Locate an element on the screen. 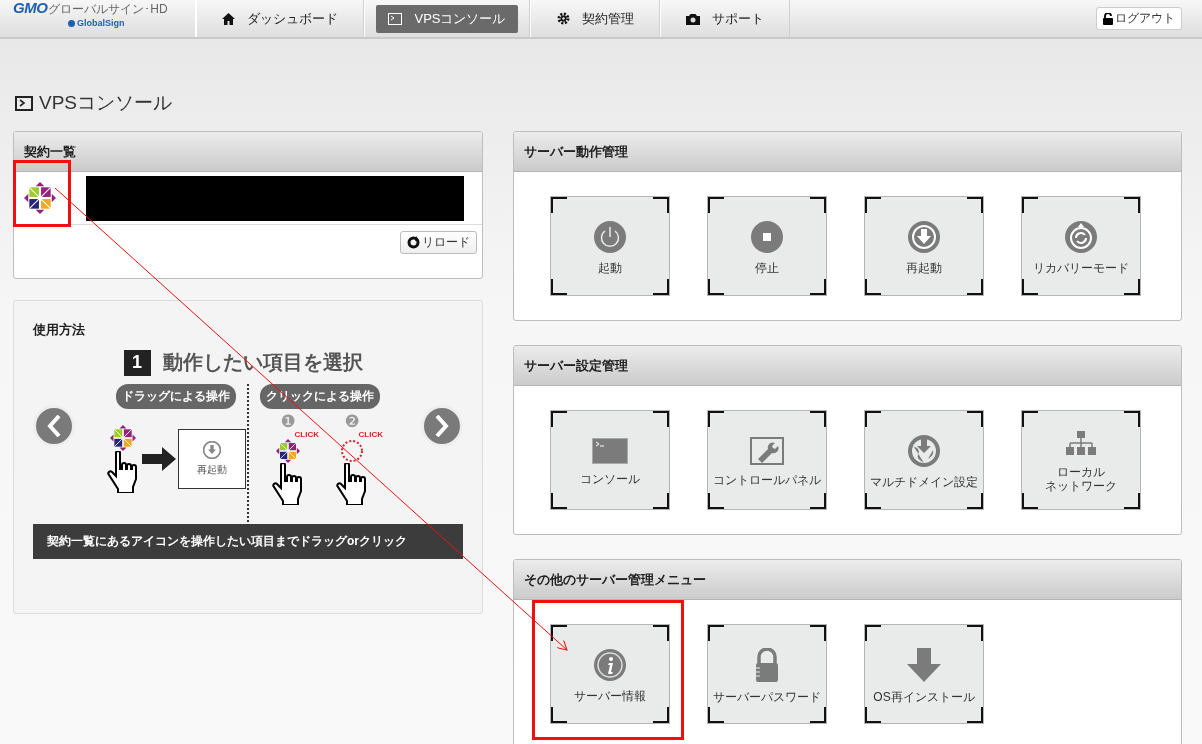  panel-title: サーバー動作管理 is located at coordinates (847, 152).